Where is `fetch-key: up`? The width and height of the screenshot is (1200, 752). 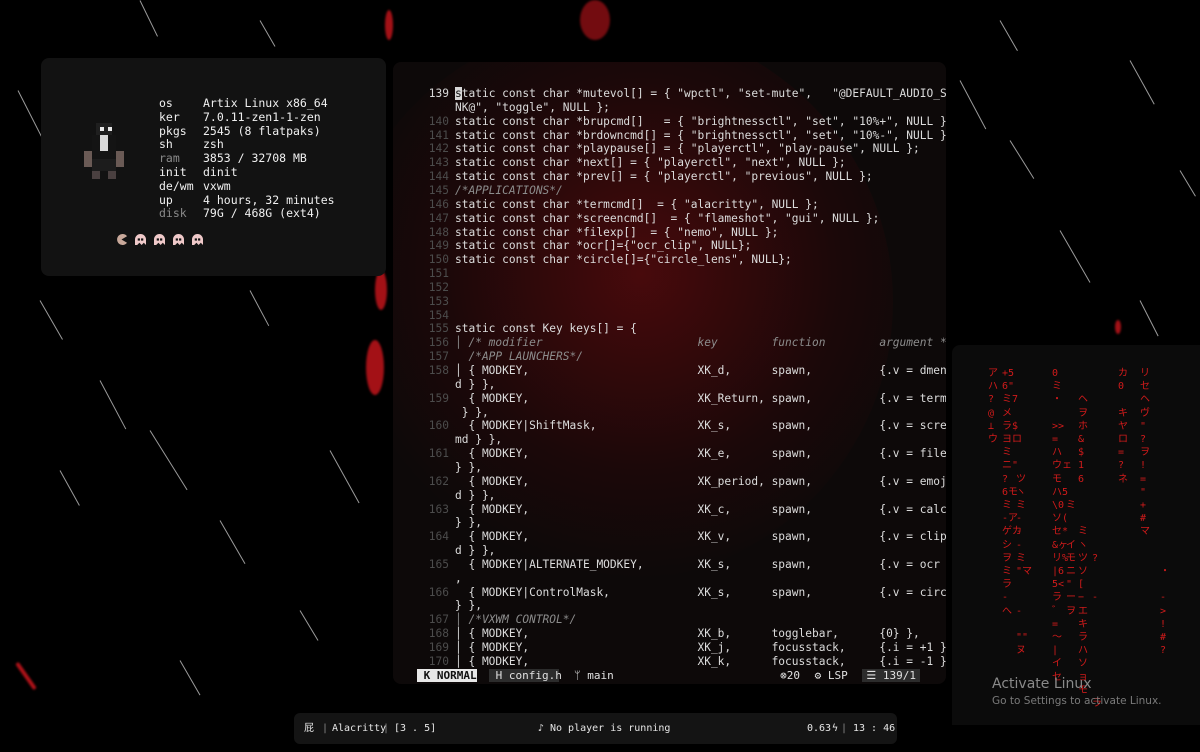
fetch-key: up is located at coordinates (166, 199).